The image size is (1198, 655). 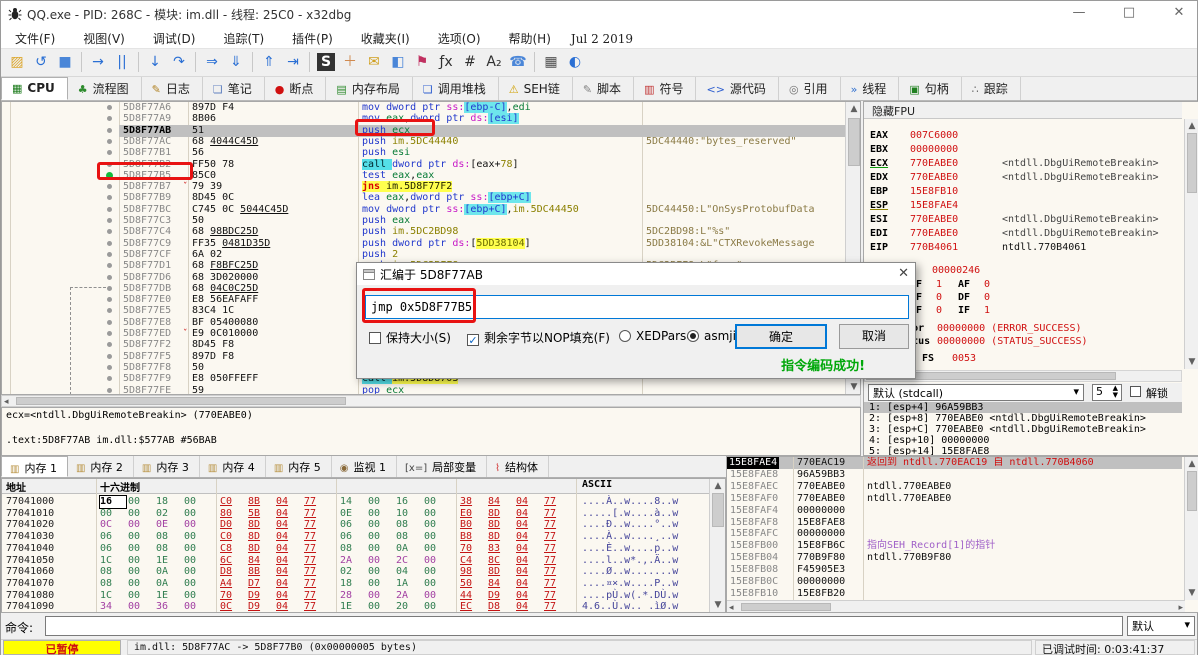 I want to click on asmjit-option: asmjit, so click(x=714, y=336).